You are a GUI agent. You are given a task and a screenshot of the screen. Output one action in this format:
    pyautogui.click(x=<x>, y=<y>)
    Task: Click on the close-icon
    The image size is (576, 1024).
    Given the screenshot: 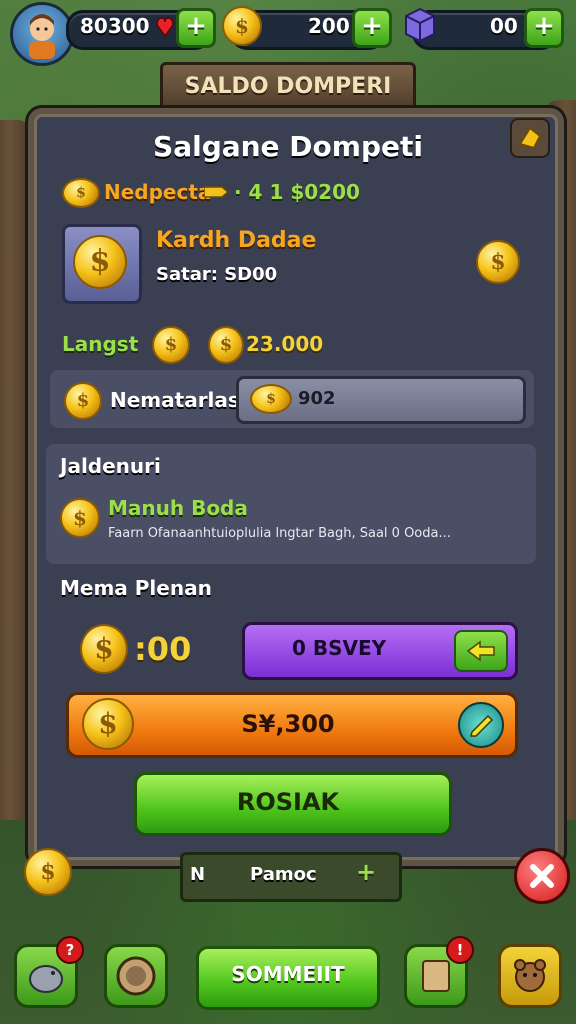 What is the action you would take?
    pyautogui.click(x=542, y=876)
    